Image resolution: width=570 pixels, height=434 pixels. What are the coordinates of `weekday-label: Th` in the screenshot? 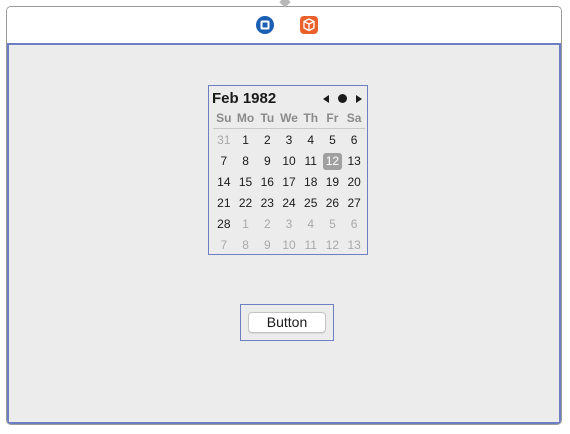 It's located at (311, 118).